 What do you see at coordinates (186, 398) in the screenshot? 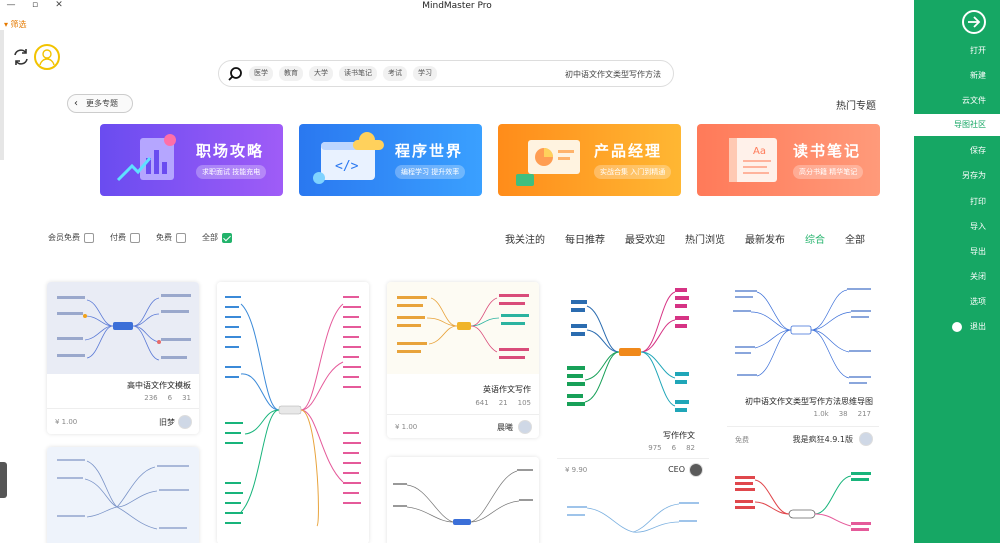
I see `favorites-count: 31` at bounding box center [186, 398].